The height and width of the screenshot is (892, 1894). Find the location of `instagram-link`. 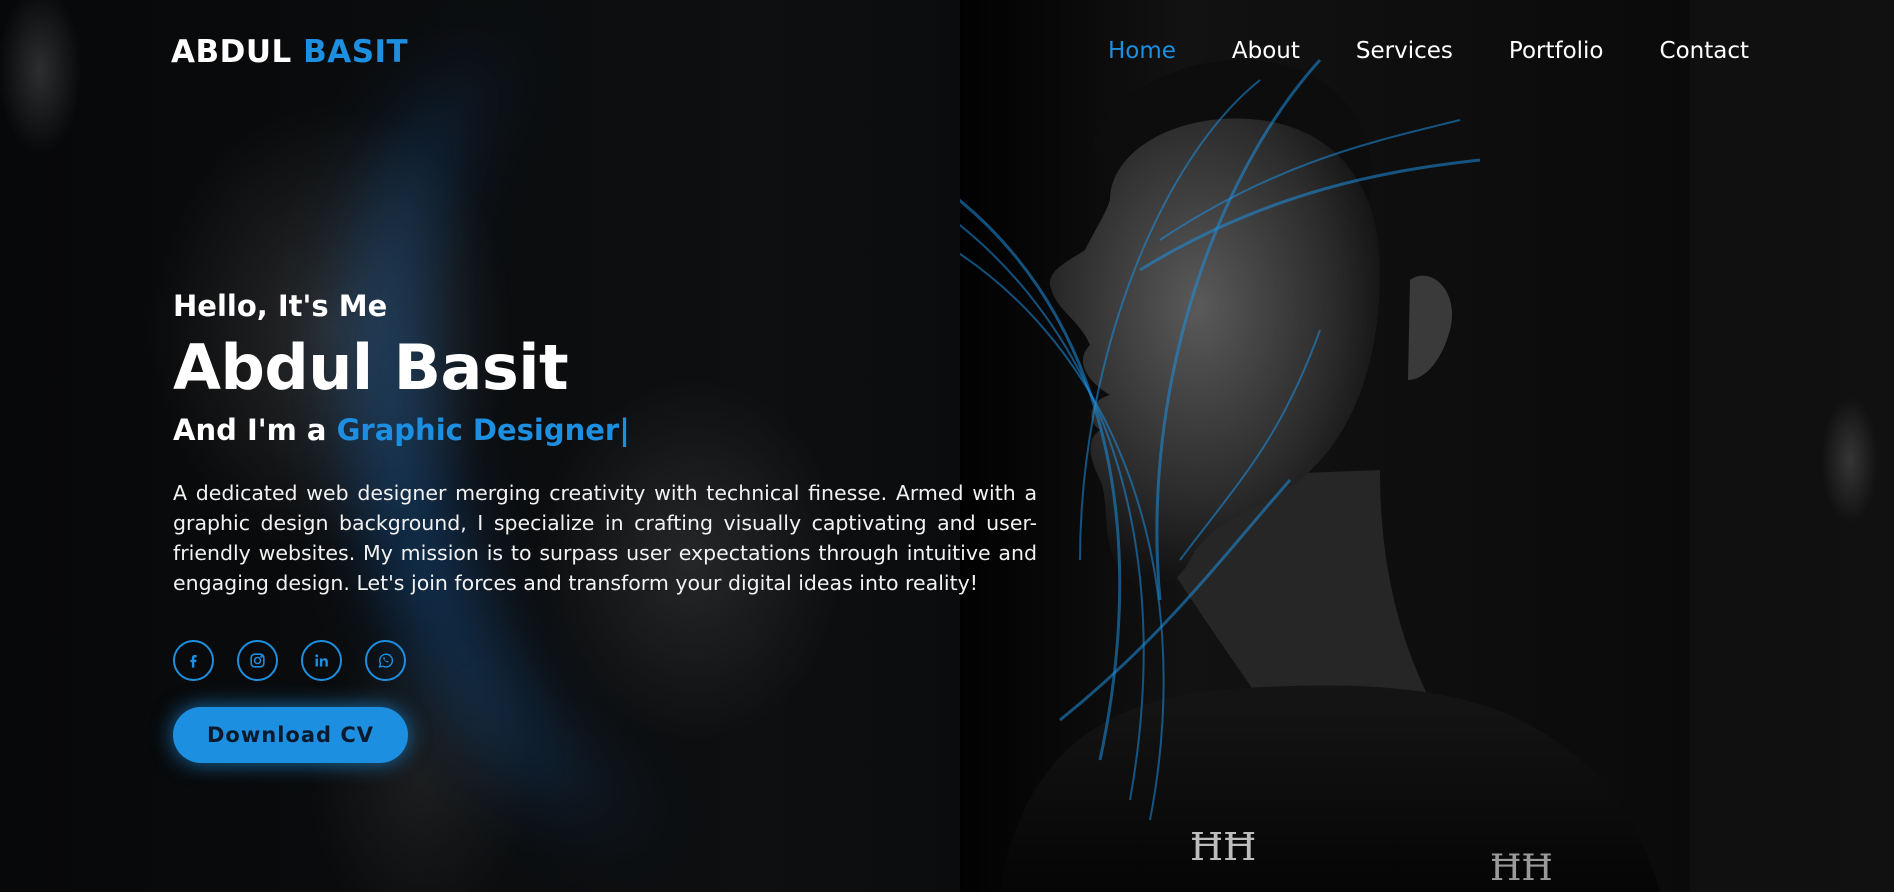

instagram-link is located at coordinates (257, 660).